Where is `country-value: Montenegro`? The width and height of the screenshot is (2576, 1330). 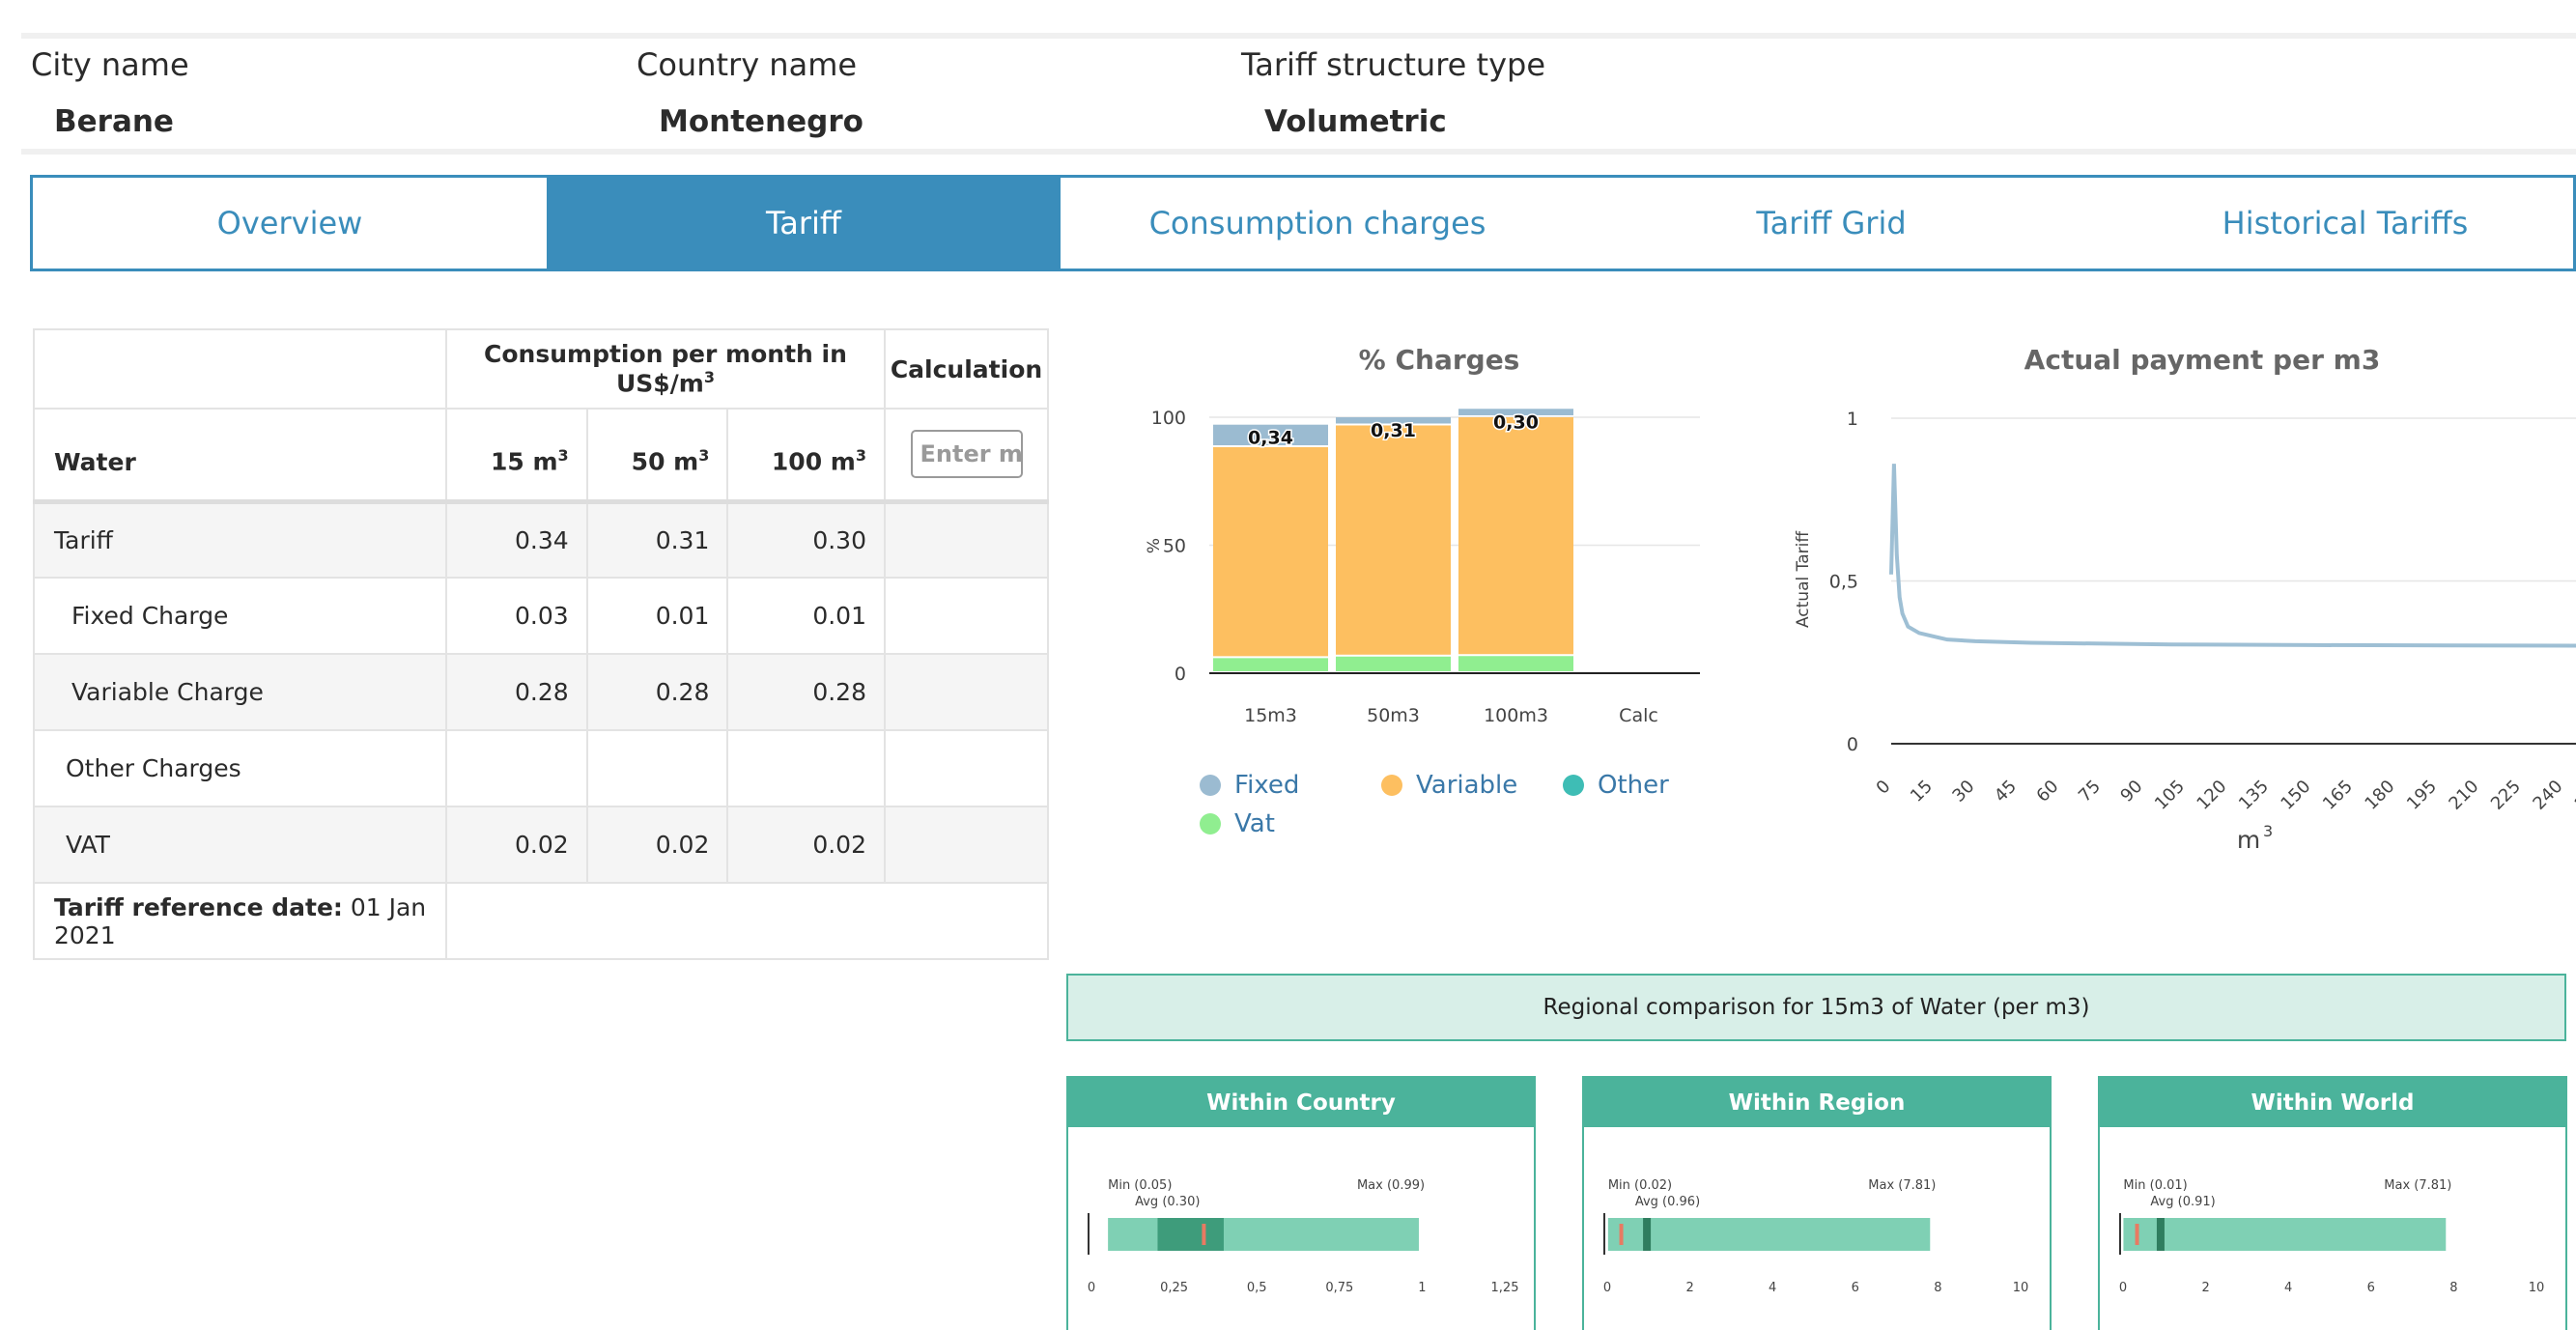 country-value: Montenegro is located at coordinates (761, 121).